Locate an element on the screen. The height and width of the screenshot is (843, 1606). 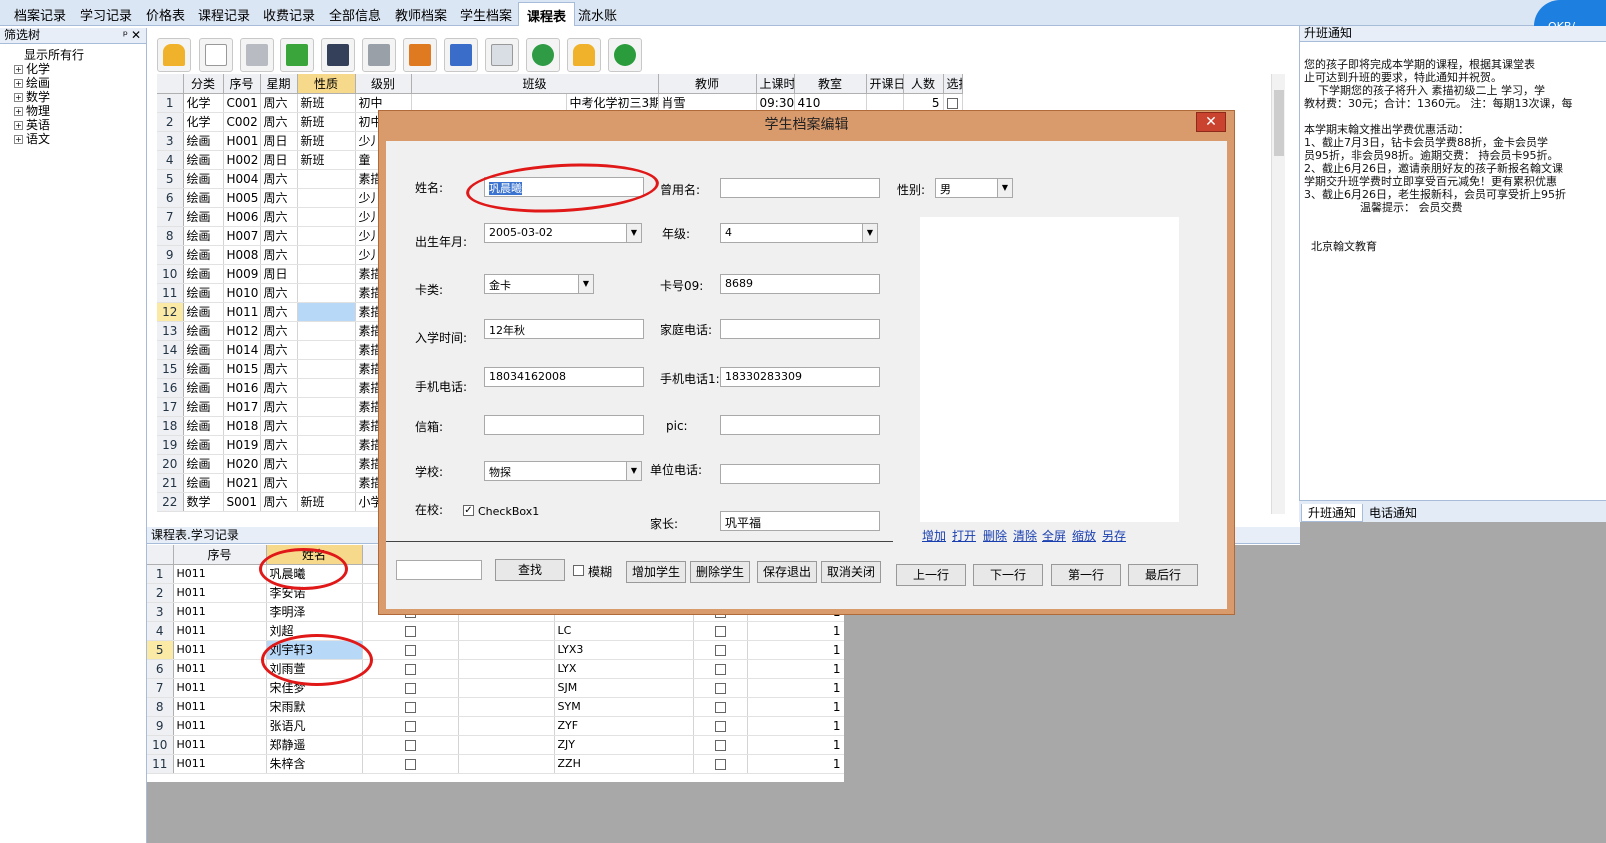
cardno-field: 8689 is located at coordinates (800, 284).